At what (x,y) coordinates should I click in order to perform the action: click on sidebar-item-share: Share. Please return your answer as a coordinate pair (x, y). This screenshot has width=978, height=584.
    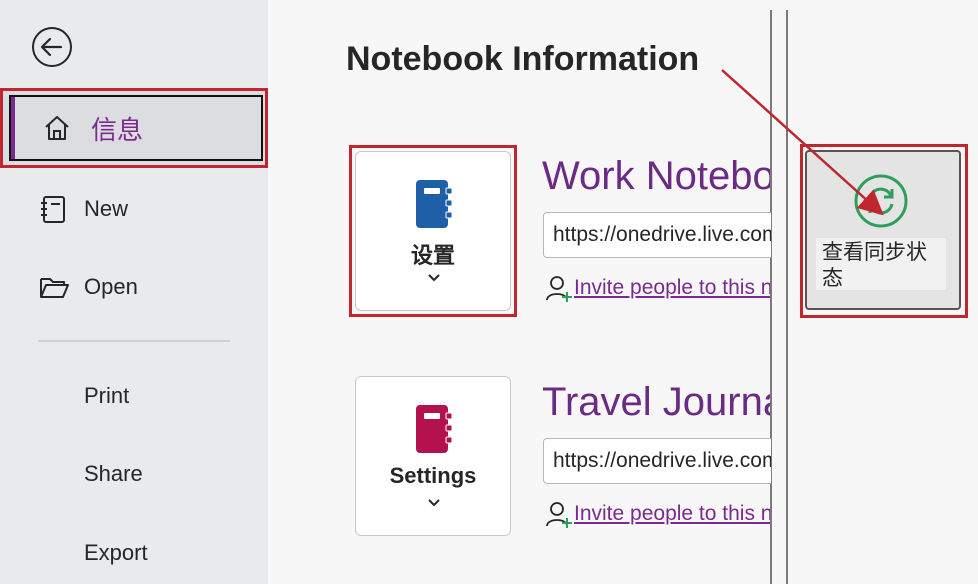
    Looking at the image, I should click on (113, 474).